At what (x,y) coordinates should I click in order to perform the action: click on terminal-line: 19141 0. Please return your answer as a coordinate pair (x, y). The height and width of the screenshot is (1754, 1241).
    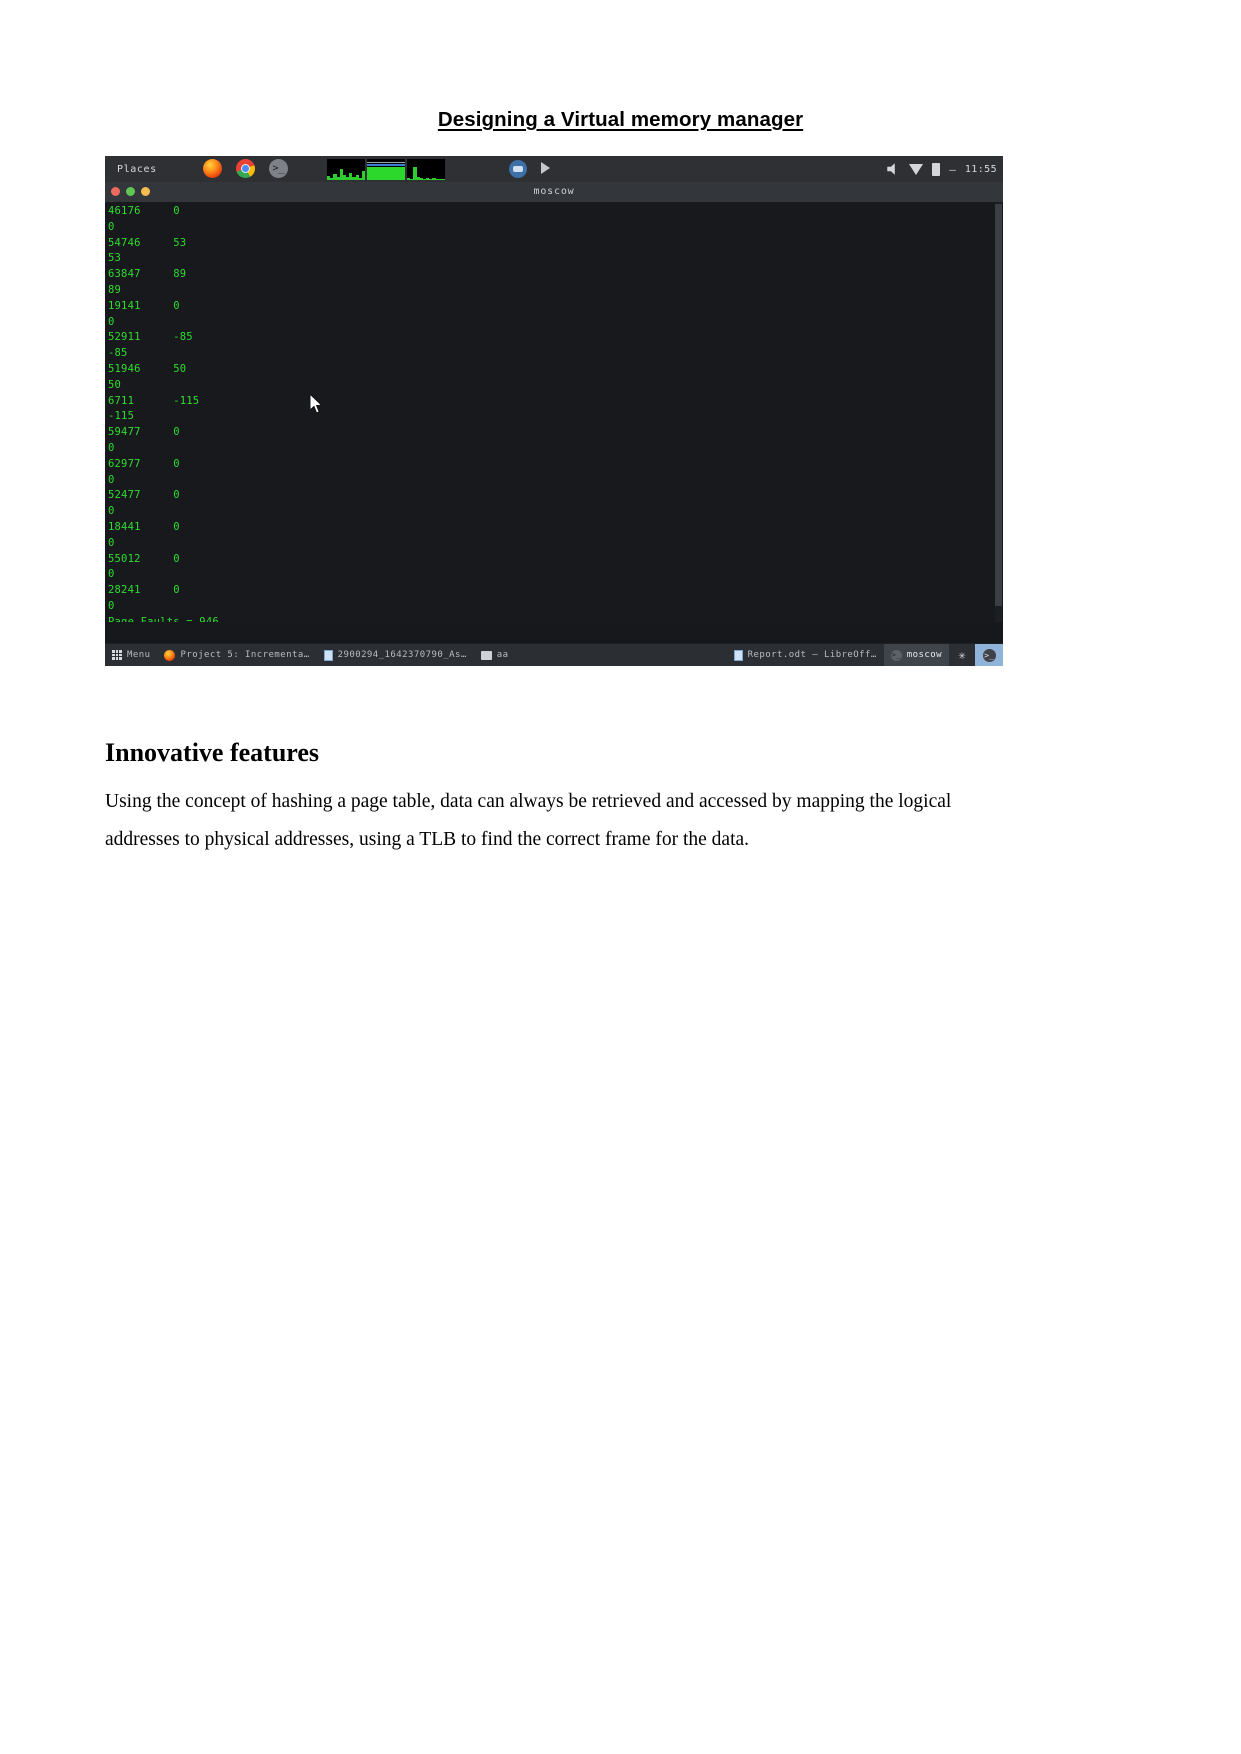
    Looking at the image, I should click on (144, 305).